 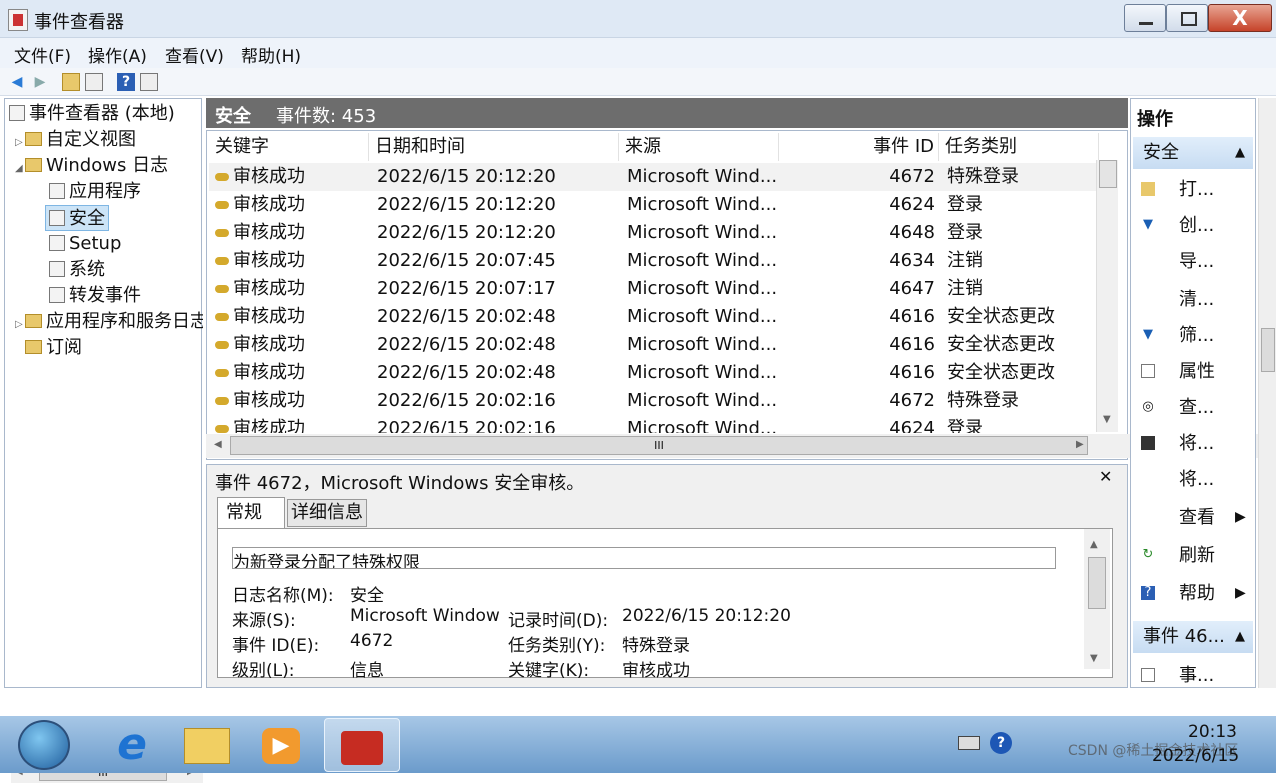 What do you see at coordinates (699, 147) in the screenshot?
I see `column-source: 来源` at bounding box center [699, 147].